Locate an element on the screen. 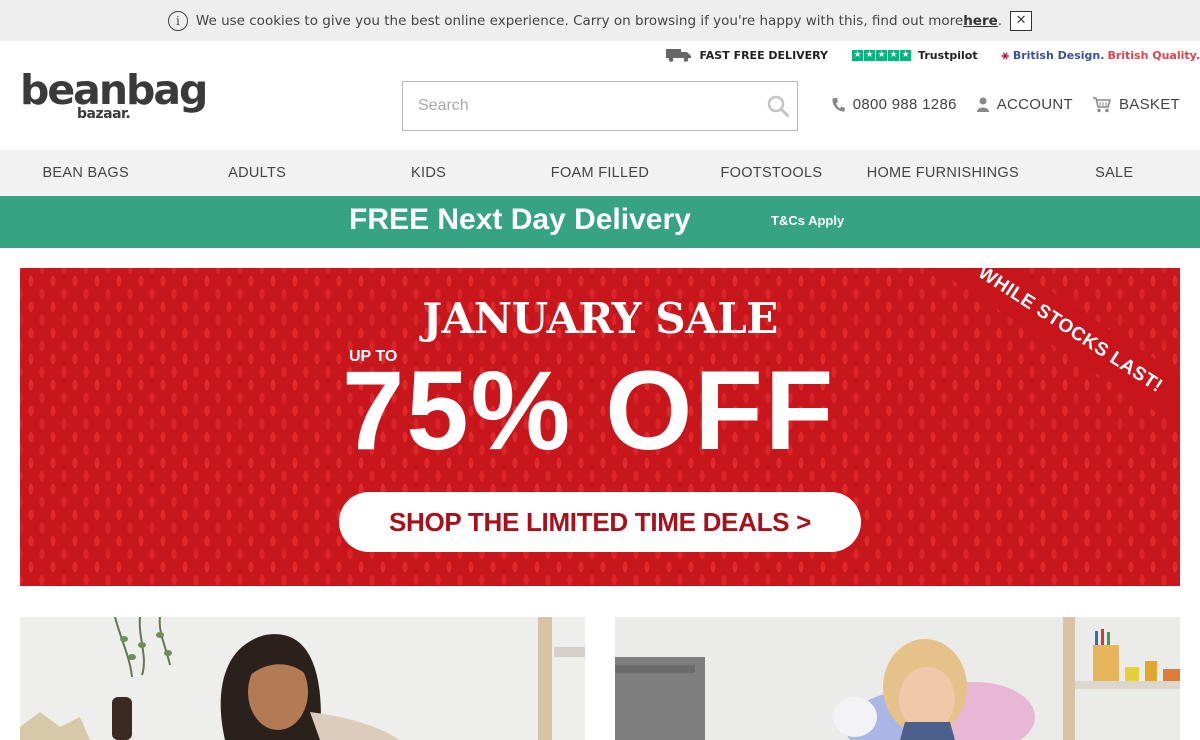  info-icon: i is located at coordinates (177, 20).